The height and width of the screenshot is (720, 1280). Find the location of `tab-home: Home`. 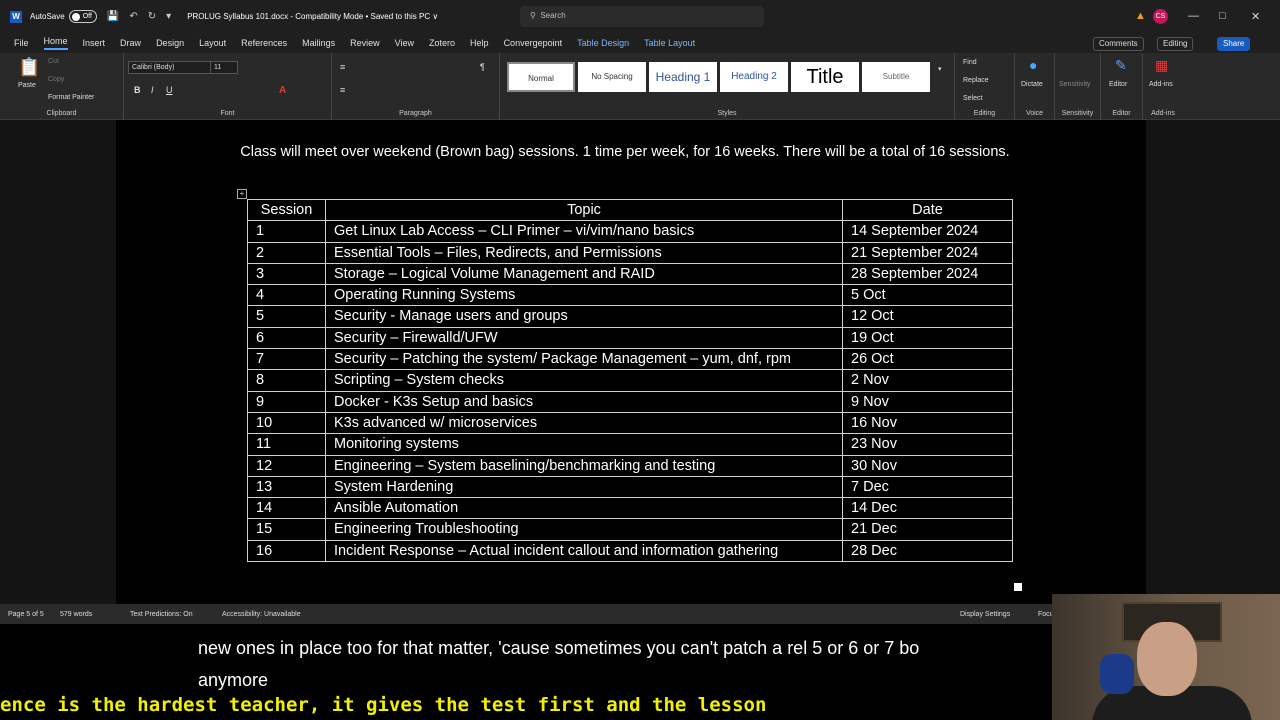

tab-home: Home is located at coordinates (55, 43).